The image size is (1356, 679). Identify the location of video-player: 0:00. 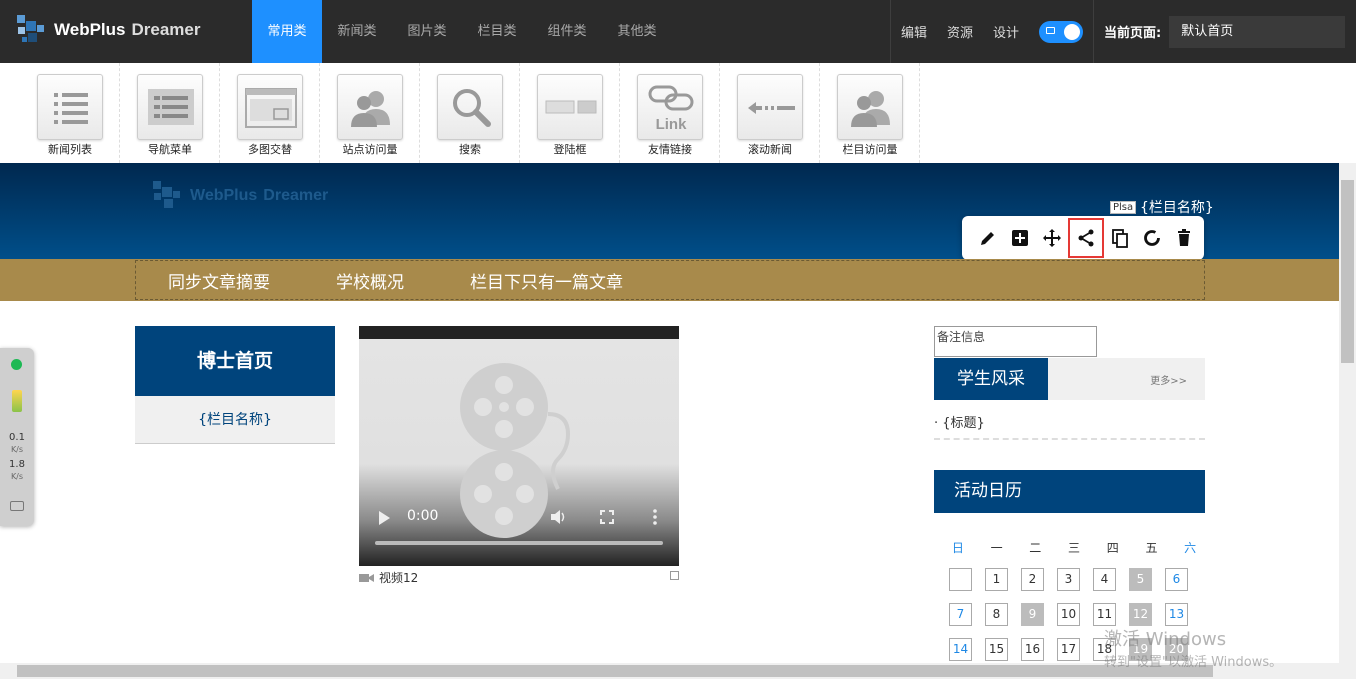
(519, 446).